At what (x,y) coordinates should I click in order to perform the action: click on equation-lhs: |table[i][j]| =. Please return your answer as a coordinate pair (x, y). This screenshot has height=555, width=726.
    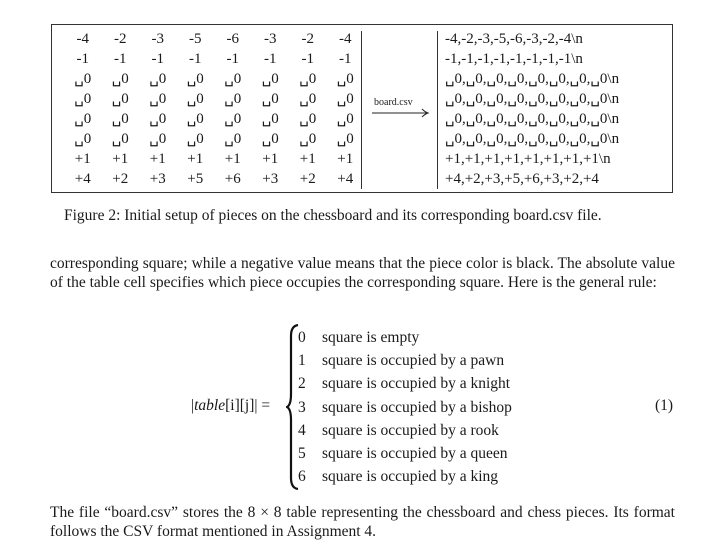
    Looking at the image, I should click on (230, 406).